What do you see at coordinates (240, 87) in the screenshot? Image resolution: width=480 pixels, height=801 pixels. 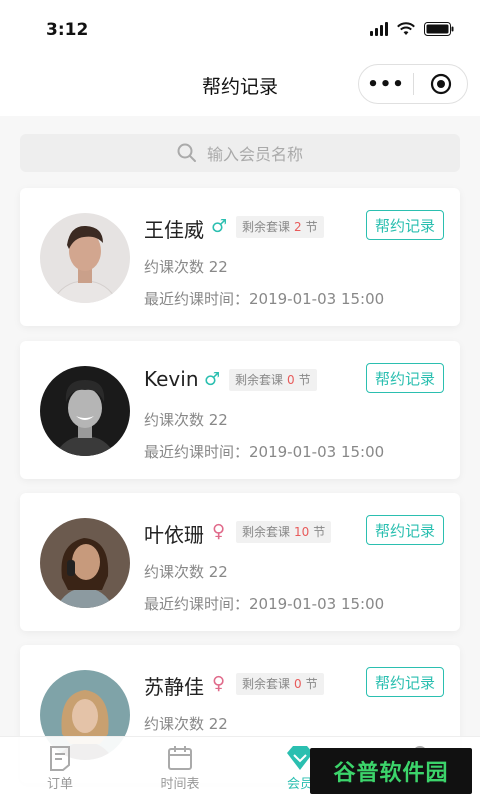 I see `nav-bar: 帮约记录 •••` at bounding box center [240, 87].